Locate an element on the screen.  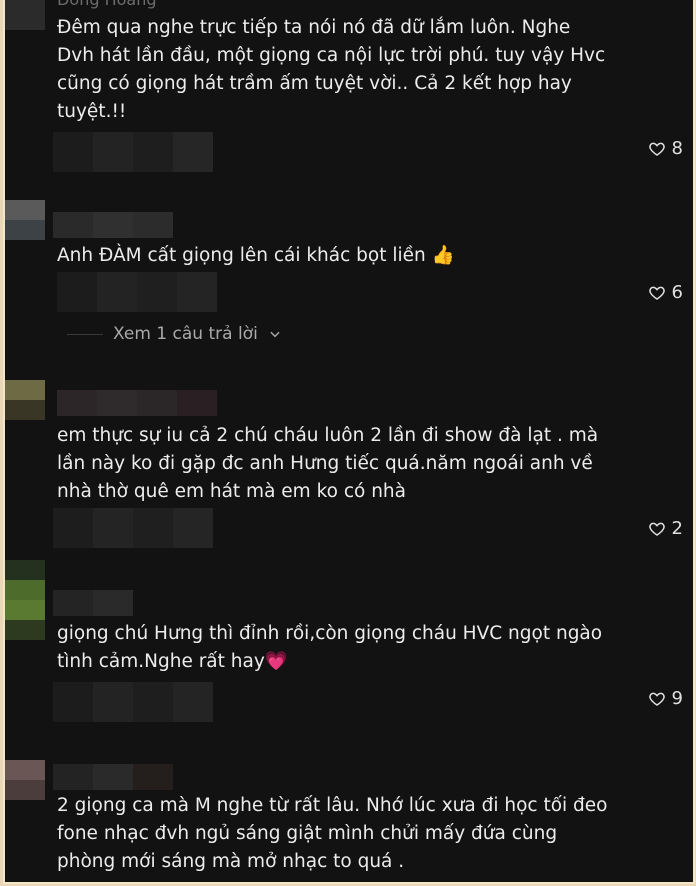
like-count: 2 is located at coordinates (677, 528).